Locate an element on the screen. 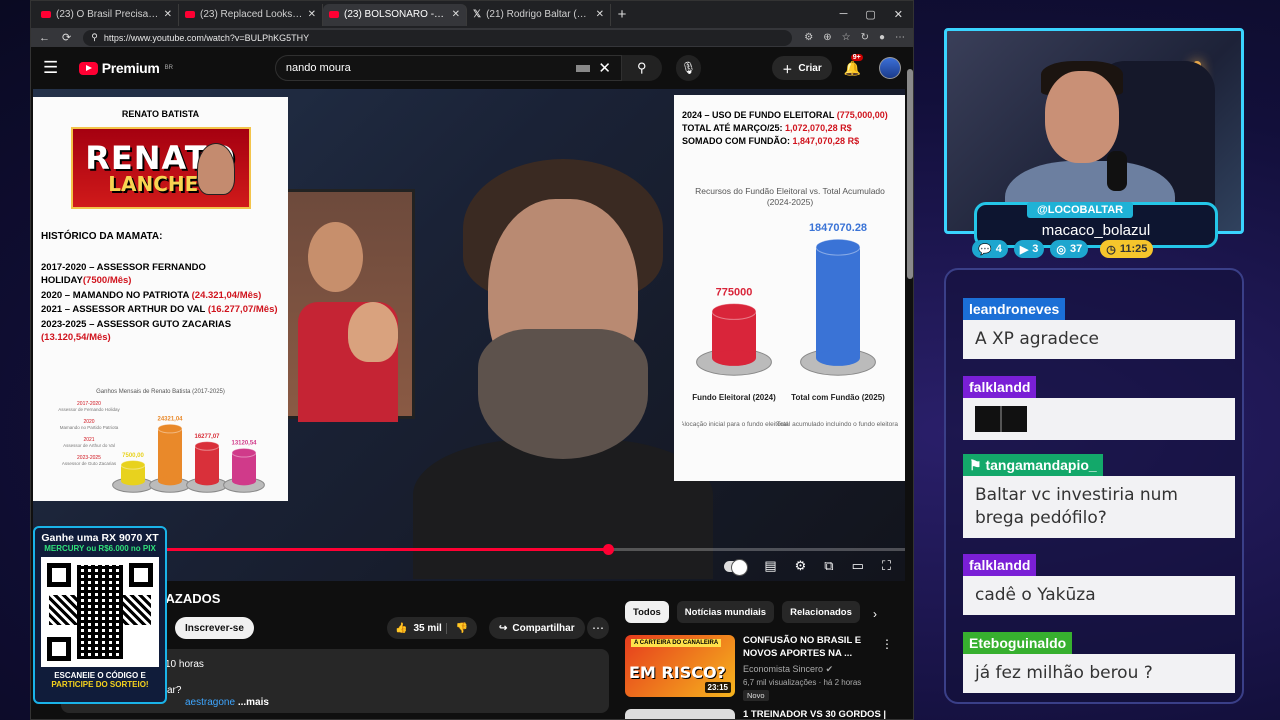 The width and height of the screenshot is (1280, 720). chat-text: Baltar vc investiria num brega pedófilo? is located at coordinates (1099, 507).